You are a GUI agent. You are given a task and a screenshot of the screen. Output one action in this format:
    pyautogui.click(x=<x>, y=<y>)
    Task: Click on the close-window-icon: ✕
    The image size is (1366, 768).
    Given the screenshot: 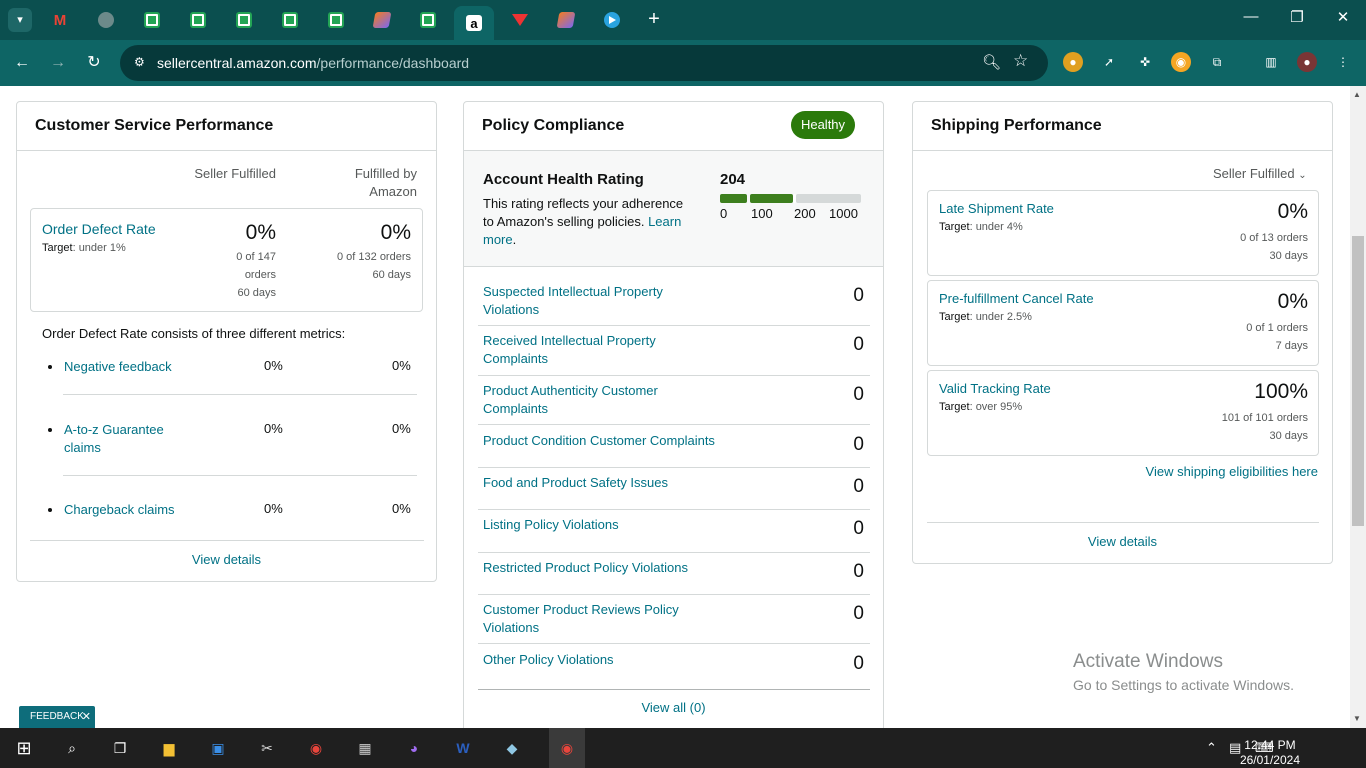 What is the action you would take?
    pyautogui.click(x=1343, y=17)
    